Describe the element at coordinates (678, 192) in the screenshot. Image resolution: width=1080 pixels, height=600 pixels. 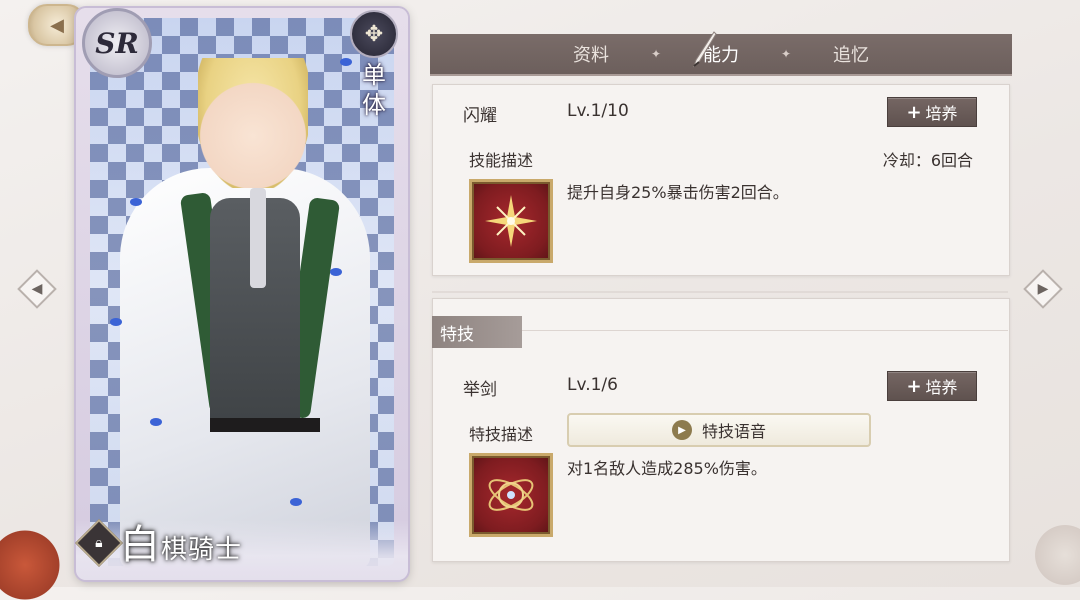
I see `skill-description: 提升自身25%暴击伤害2回合。` at that location.